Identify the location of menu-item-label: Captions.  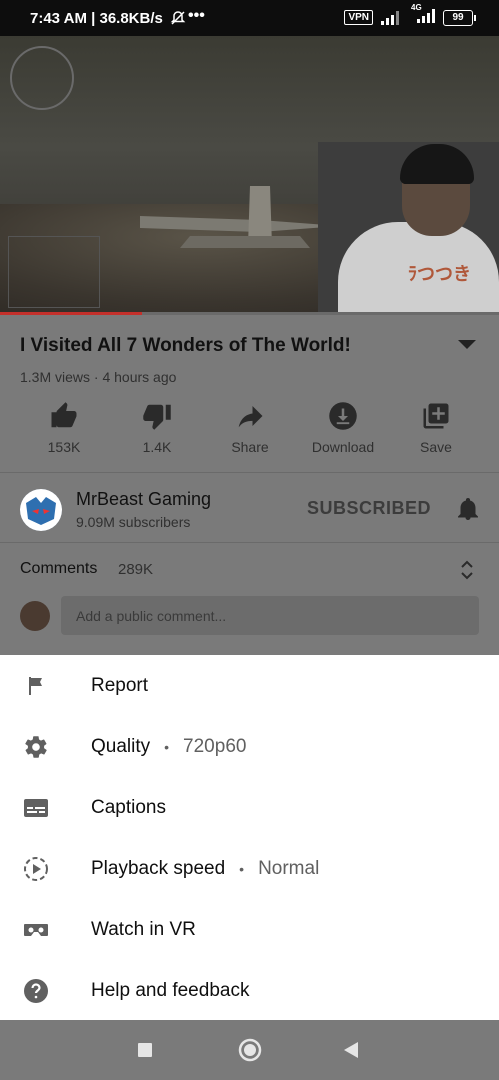
(128, 807).